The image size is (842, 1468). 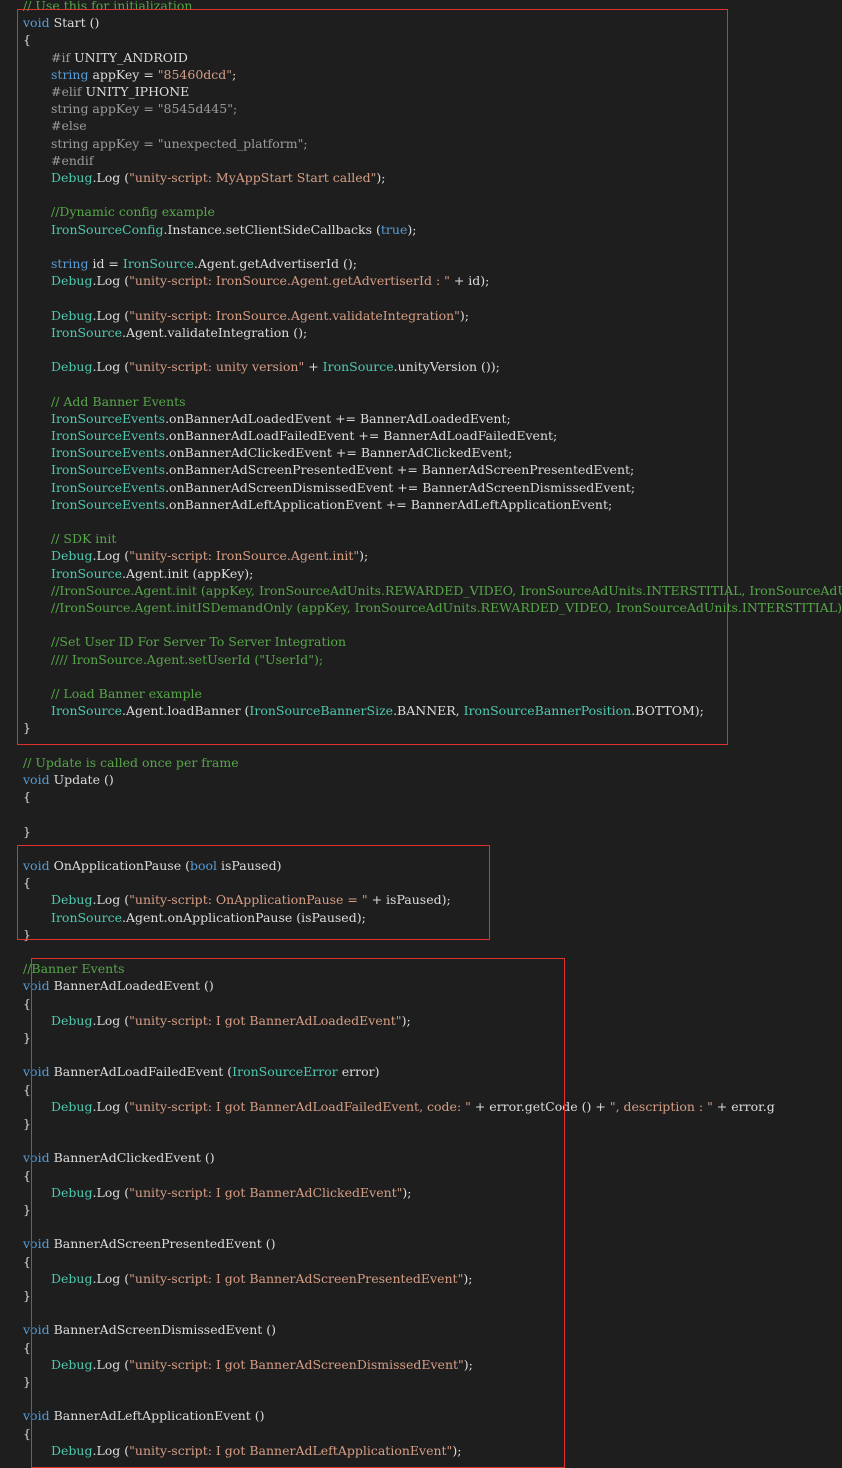 What do you see at coordinates (421, 160) in the screenshot?
I see `code-line: #endif` at bounding box center [421, 160].